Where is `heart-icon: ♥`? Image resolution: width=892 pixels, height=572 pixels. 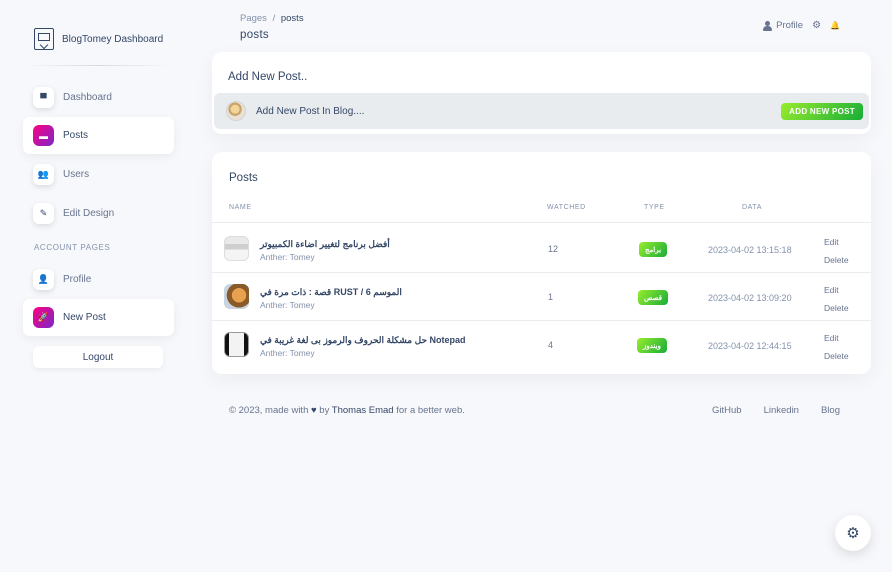
heart-icon: ♥ is located at coordinates (314, 410).